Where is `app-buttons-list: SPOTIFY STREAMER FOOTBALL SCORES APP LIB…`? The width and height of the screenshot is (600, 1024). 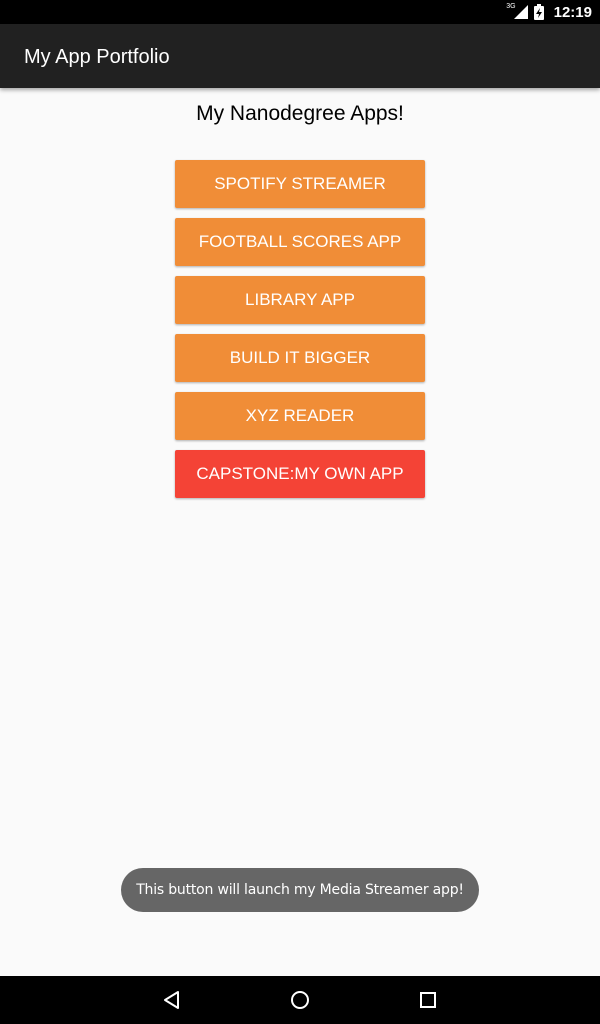
app-buttons-list: SPOTIFY STREAMER FOOTBALL SCORES APP LIB… is located at coordinates (300, 334).